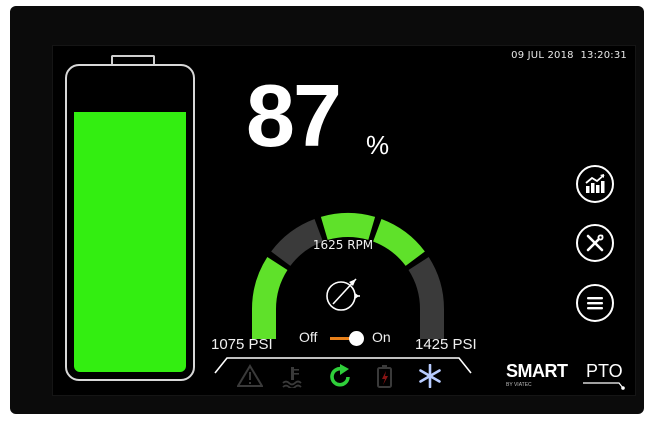  I want to click on smartpto-logo: SMART PTO BY VIATEC, so click(565, 376).